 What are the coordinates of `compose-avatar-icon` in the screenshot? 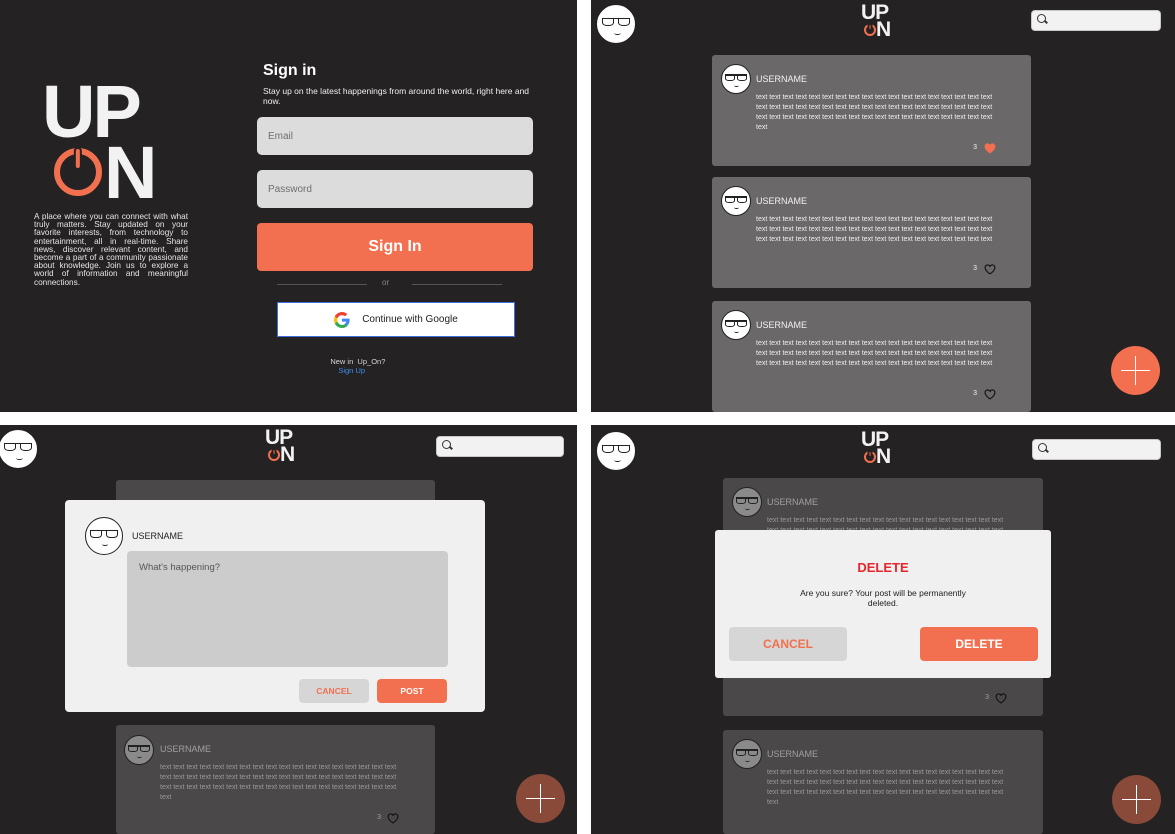 It's located at (104, 536).